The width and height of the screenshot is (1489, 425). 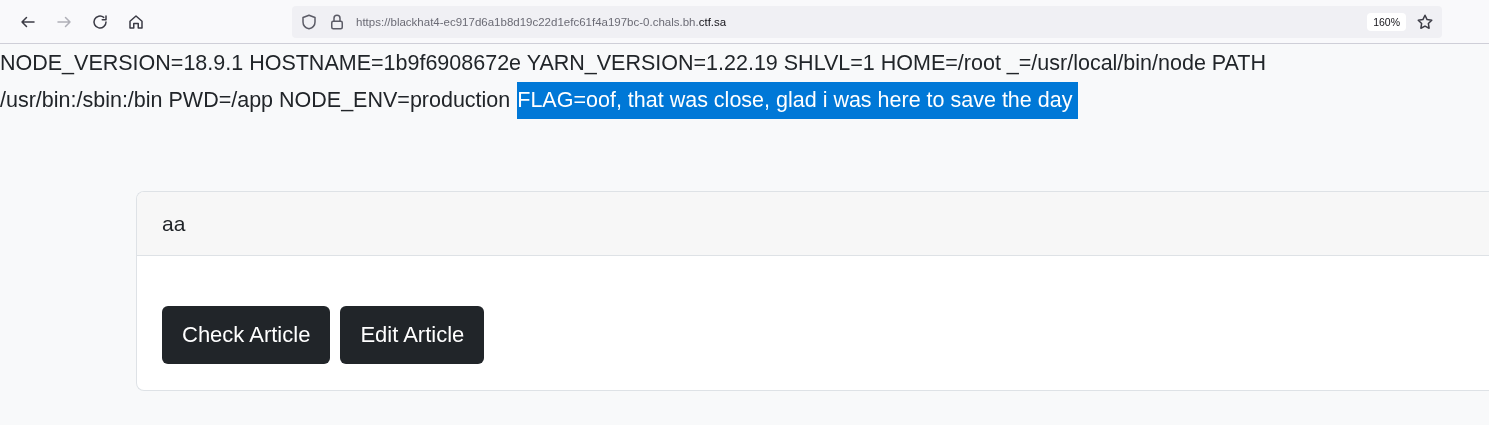 I want to click on flag-text: FLAG=oof, that was close, glad i was here to save the day, so click(x=798, y=100).